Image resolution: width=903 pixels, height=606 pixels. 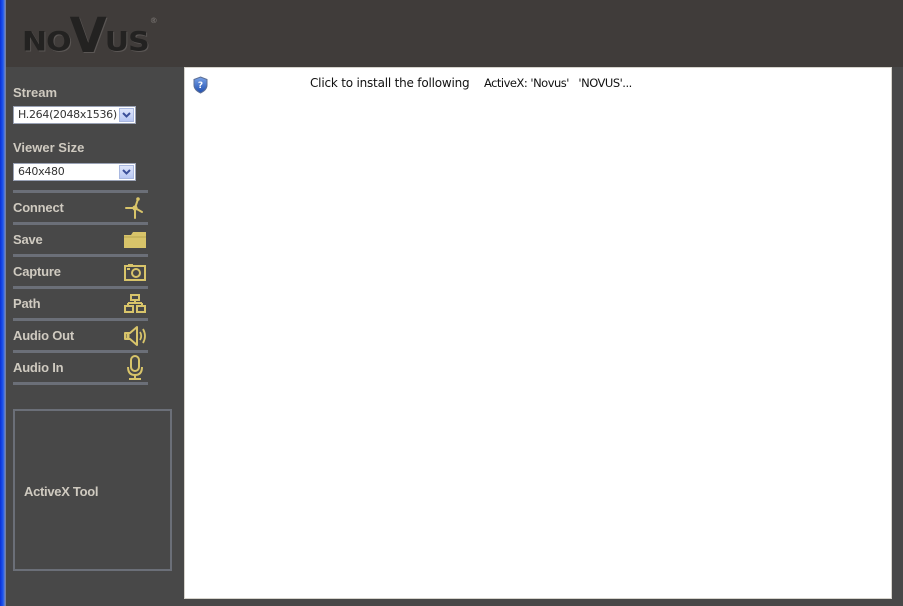 I want to click on connect-icon, so click(x=135, y=208).